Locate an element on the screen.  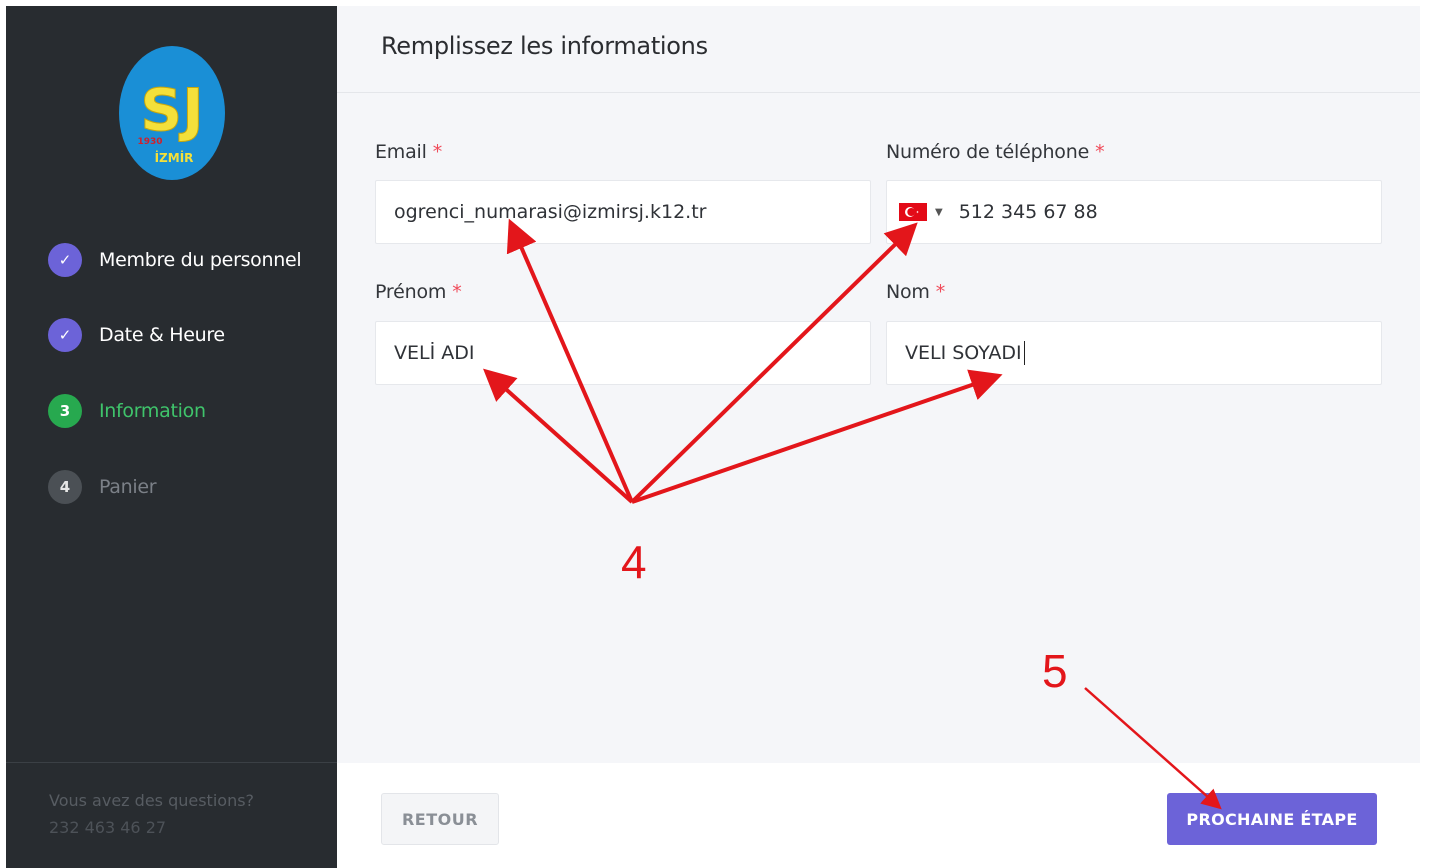
step-number-badge: 3 is located at coordinates (65, 411).